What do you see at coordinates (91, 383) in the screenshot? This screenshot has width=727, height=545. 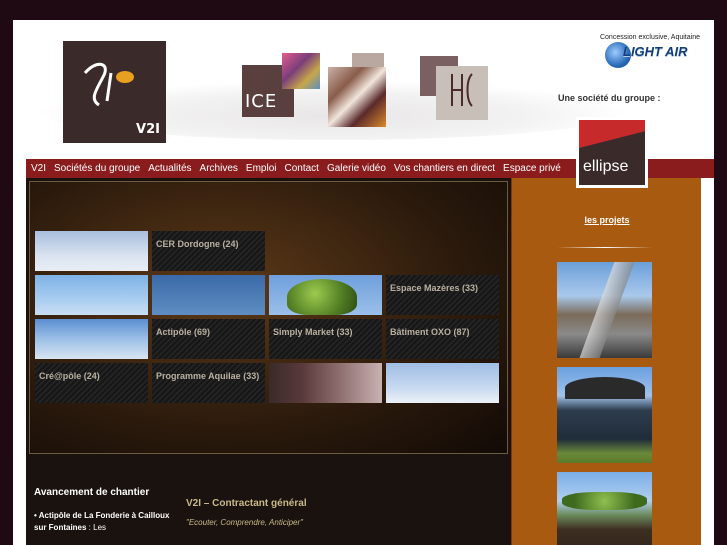 I see `gallery-tile-crepole: Cré@pôle (24)` at bounding box center [91, 383].